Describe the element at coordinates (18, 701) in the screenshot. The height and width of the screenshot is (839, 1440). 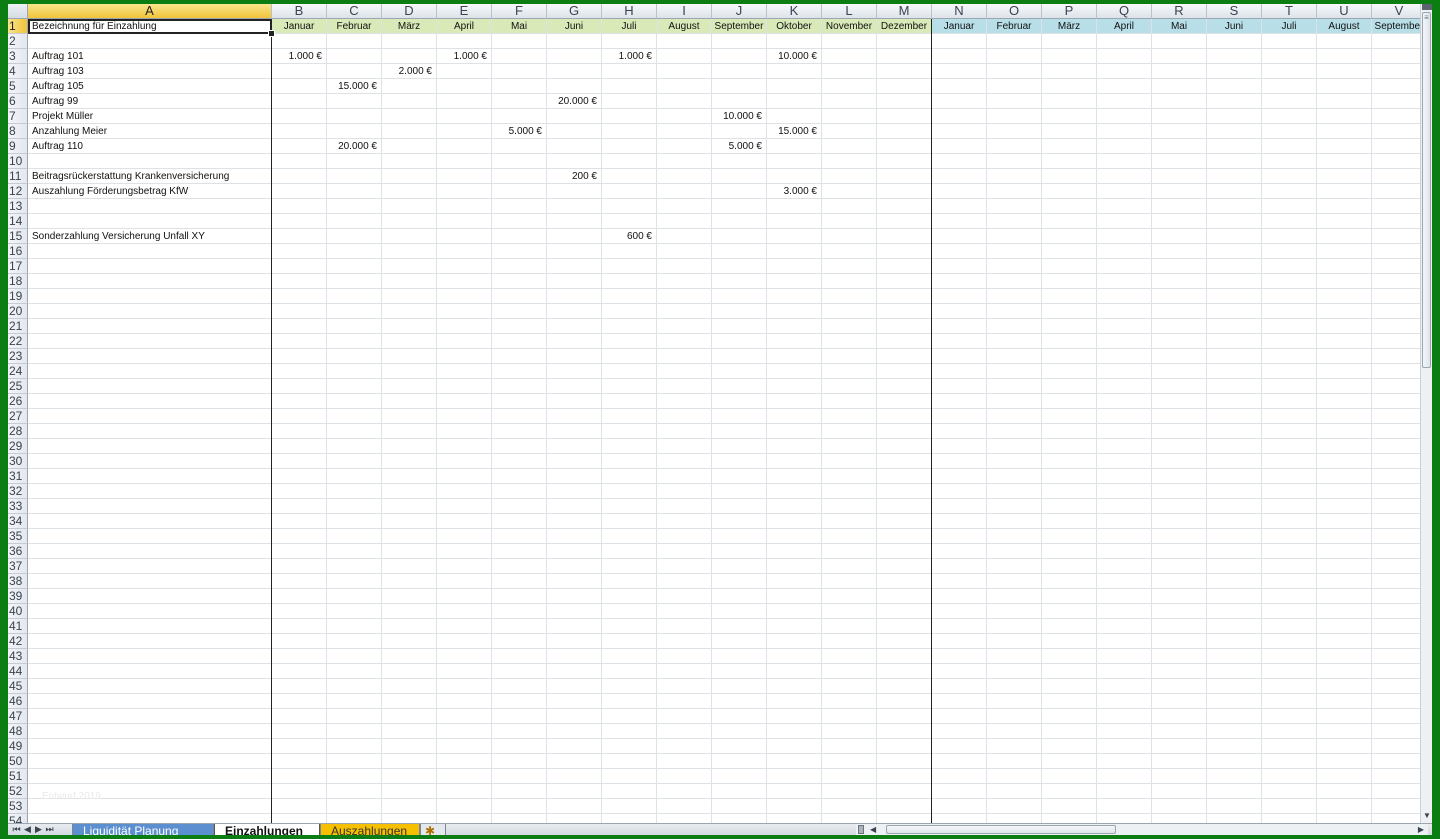
I see `row-header: 46` at that location.